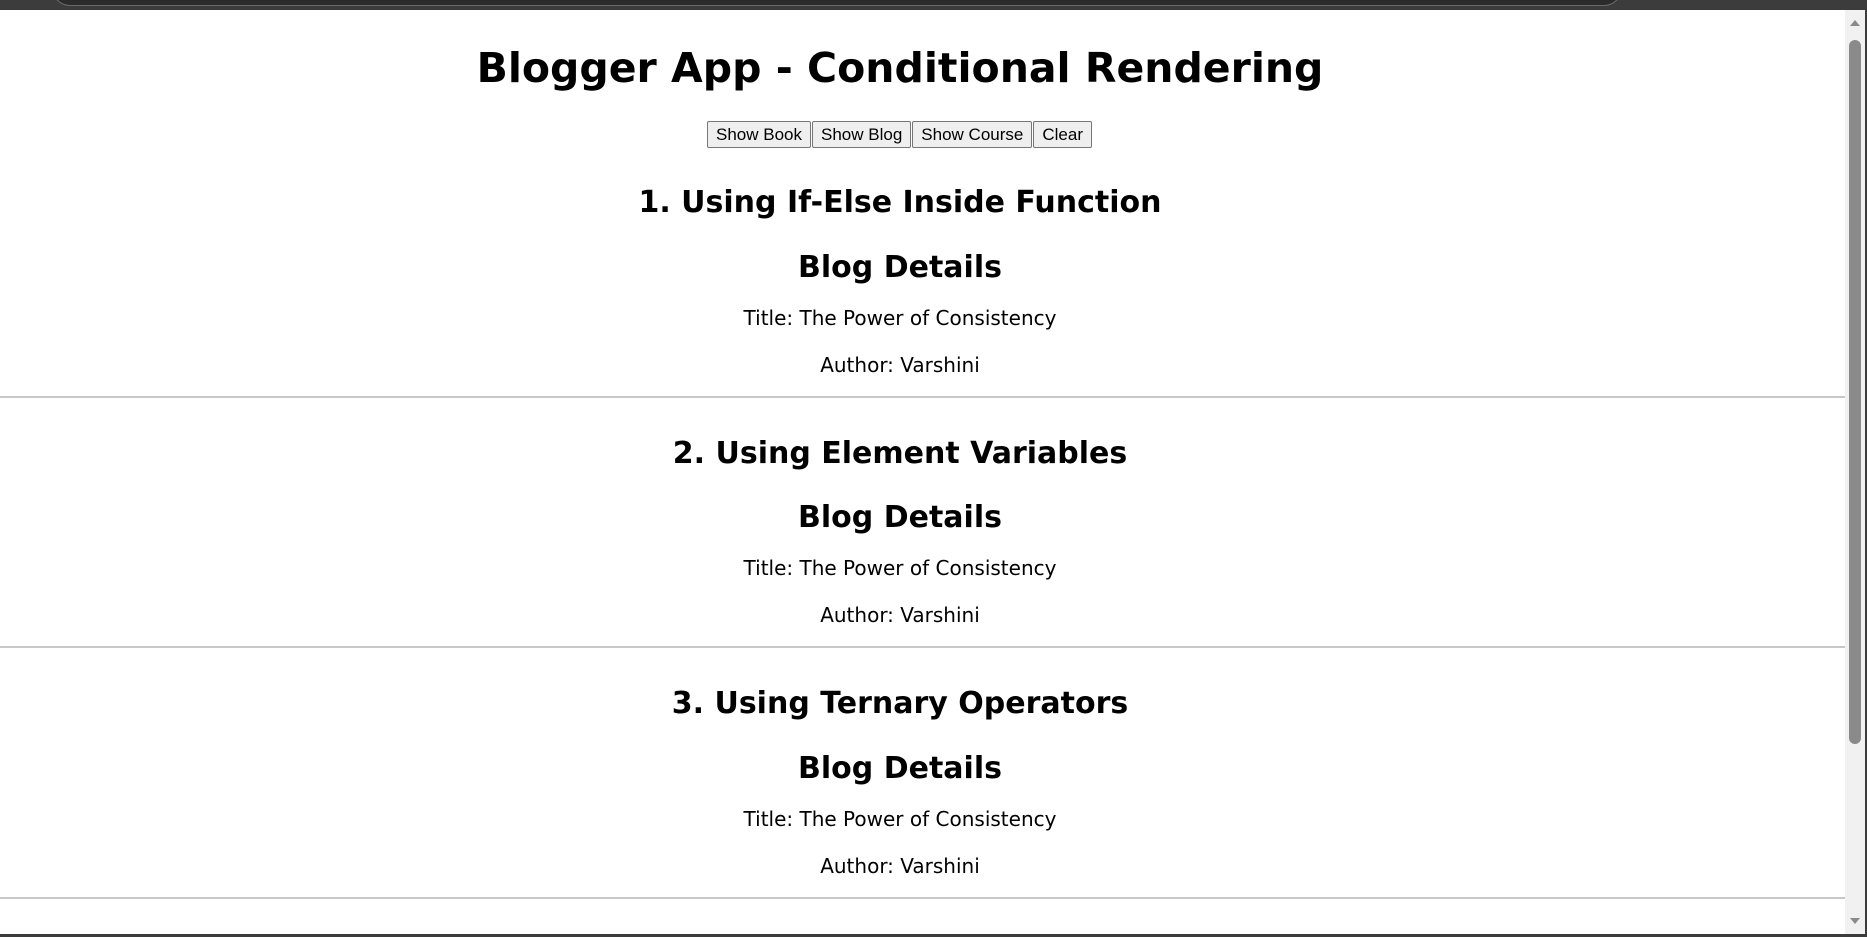  What do you see at coordinates (1855, 921) in the screenshot?
I see `scroll-down-icon` at bounding box center [1855, 921].